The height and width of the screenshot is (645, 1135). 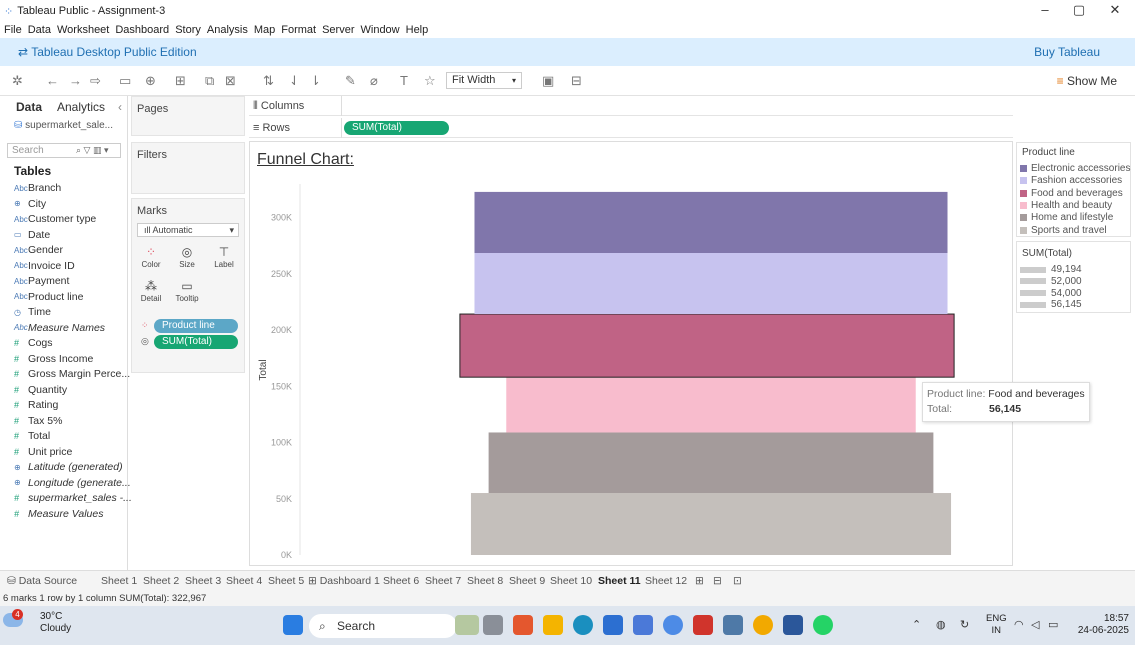 What do you see at coordinates (120, 107) in the screenshot?
I see `collapse-pane-icon: ‹` at bounding box center [120, 107].